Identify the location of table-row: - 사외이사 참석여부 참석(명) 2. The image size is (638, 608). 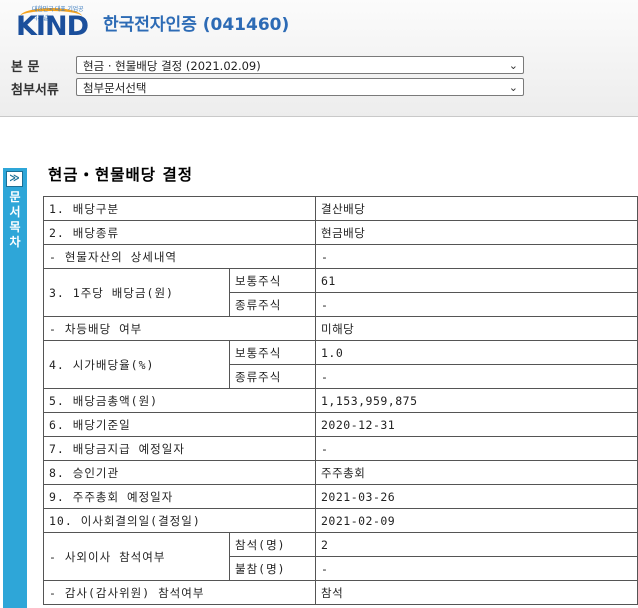
(340, 556).